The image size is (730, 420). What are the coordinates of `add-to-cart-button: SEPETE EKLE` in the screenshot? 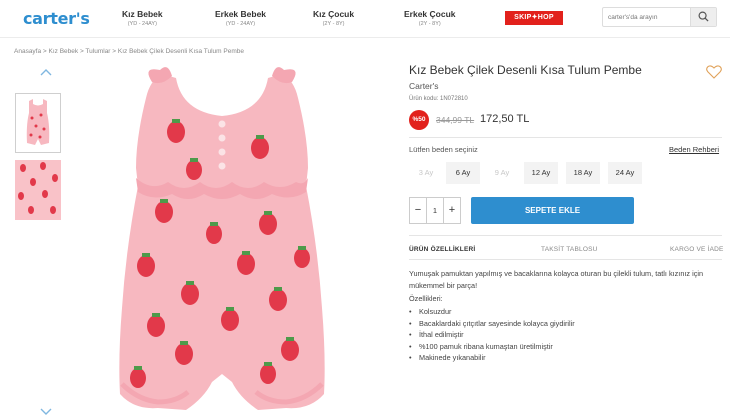 It's located at (552, 210).